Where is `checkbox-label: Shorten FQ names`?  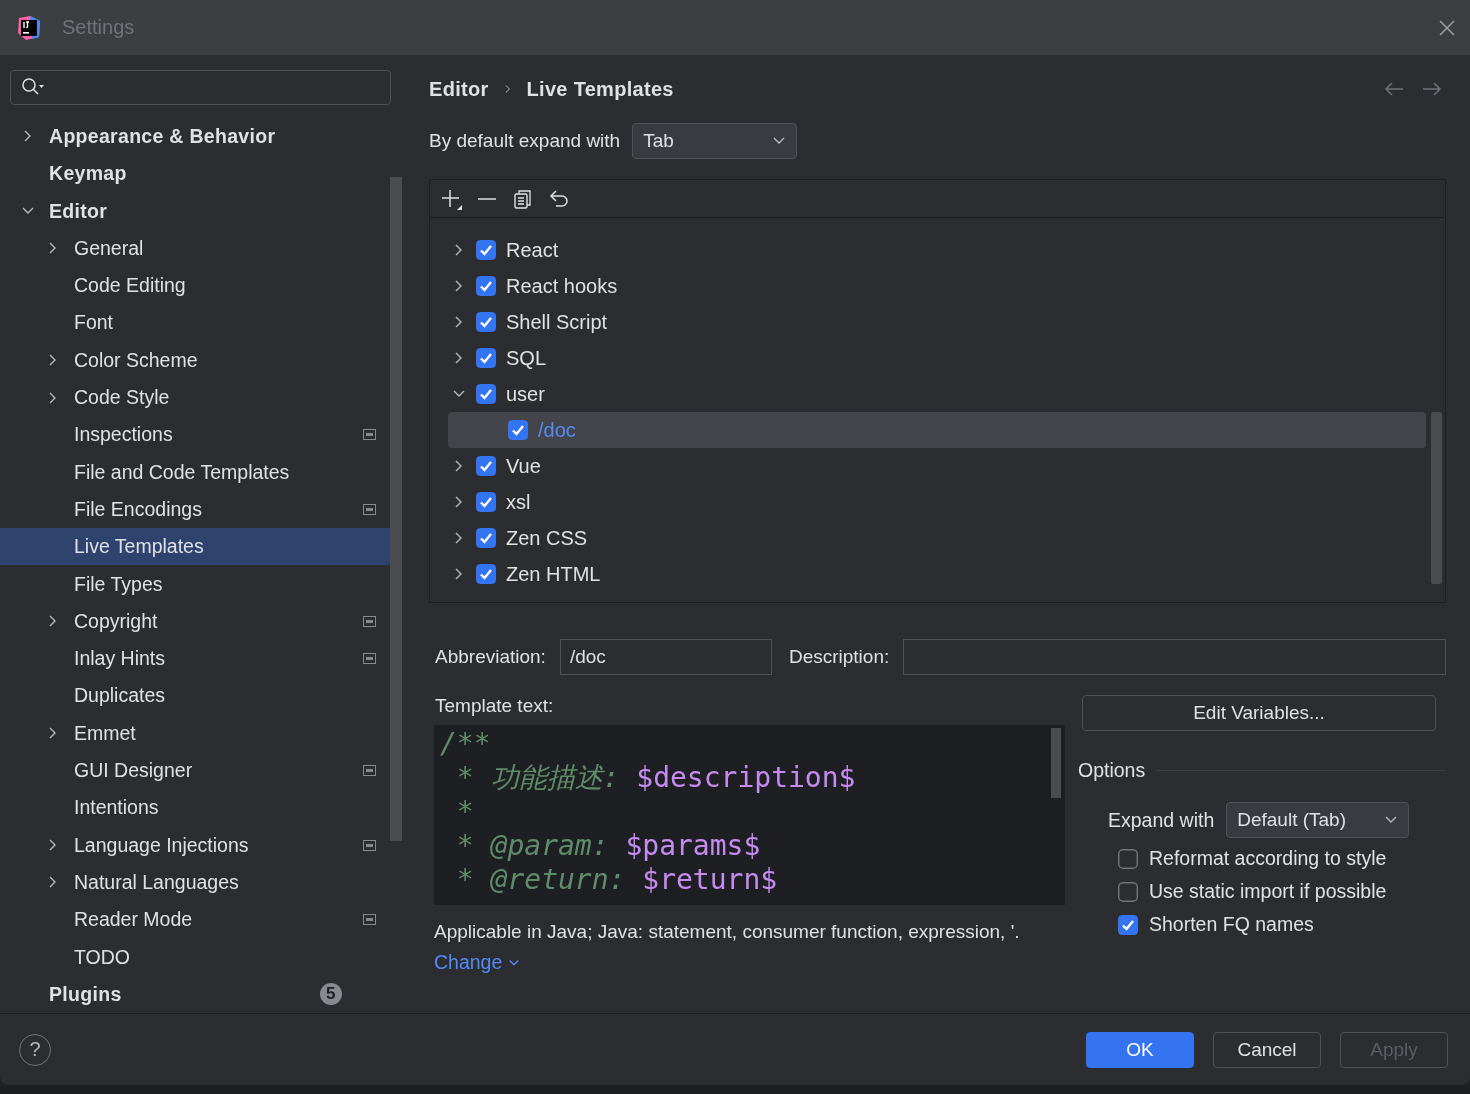
checkbox-label: Shorten FQ names is located at coordinates (1231, 924).